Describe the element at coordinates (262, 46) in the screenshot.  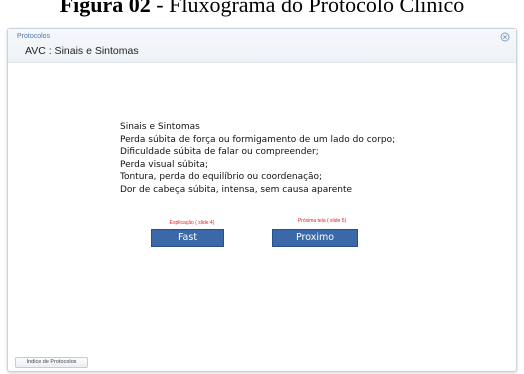
I see `window-header: Protocolos AVC : Sinais e Sintomas` at that location.